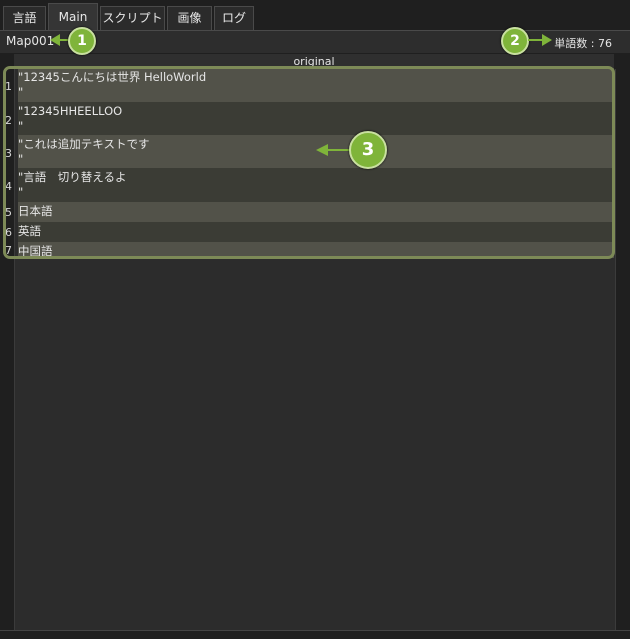 The image size is (630, 639). Describe the element at coordinates (8, 212) in the screenshot. I see `row-number: 5` at that location.